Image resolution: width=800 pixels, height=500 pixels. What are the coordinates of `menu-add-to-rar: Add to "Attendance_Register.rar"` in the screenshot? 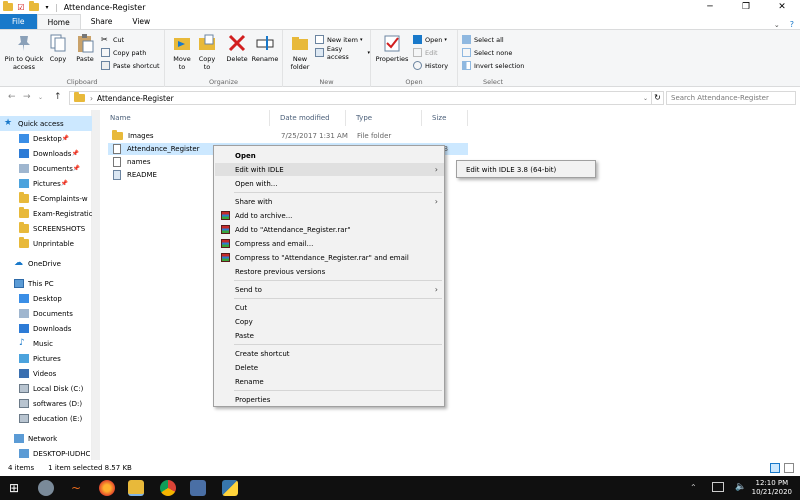 It's located at (329, 229).